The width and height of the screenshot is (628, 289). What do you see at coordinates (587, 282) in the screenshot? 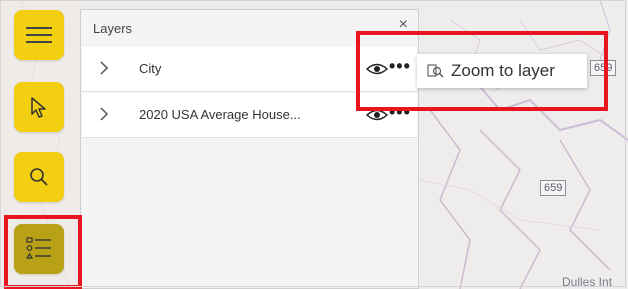
I see `map-place-label: Dulles Int` at bounding box center [587, 282].